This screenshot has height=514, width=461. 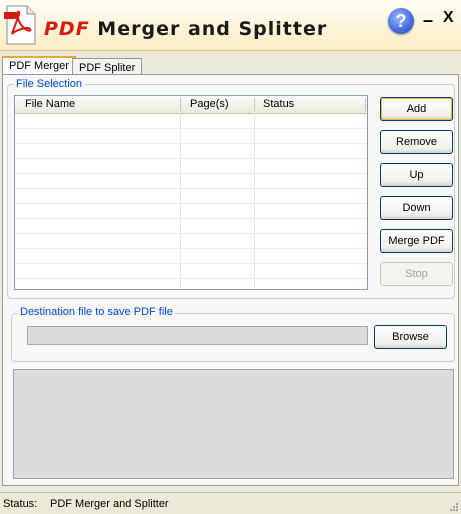 I want to click on close-button: X, so click(x=448, y=18).